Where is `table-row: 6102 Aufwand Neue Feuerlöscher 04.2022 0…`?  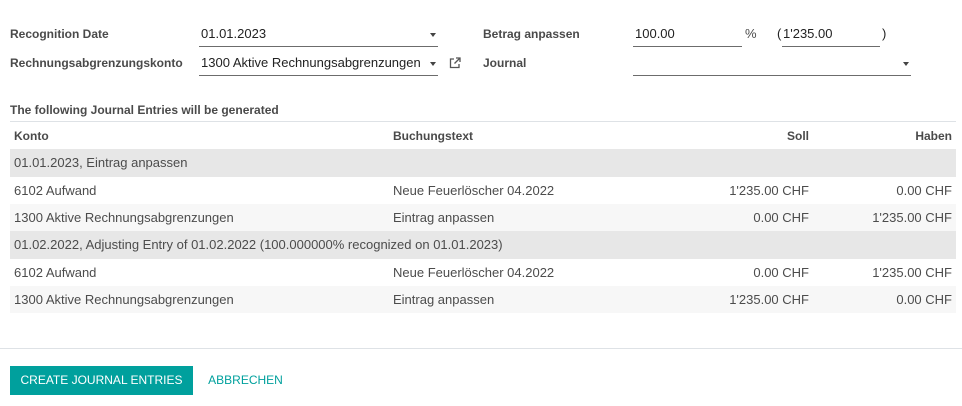
table-row: 6102 Aufwand Neue Feuerlöscher 04.2022 0… is located at coordinates (483, 272).